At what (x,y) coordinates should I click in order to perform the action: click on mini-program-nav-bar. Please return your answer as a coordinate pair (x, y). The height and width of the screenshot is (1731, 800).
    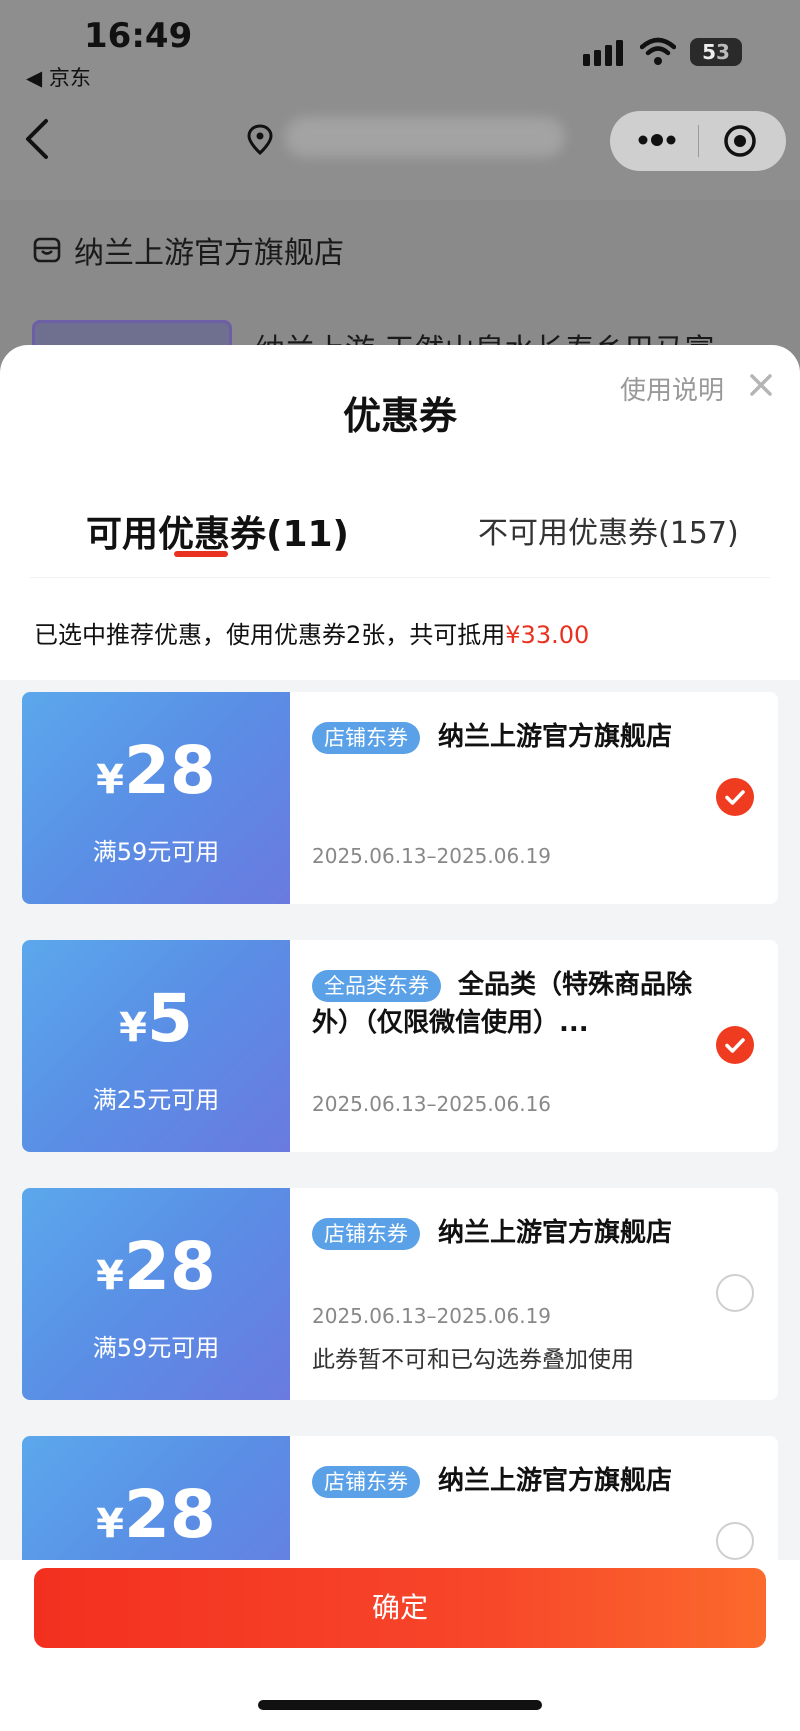
    Looking at the image, I should click on (400, 140).